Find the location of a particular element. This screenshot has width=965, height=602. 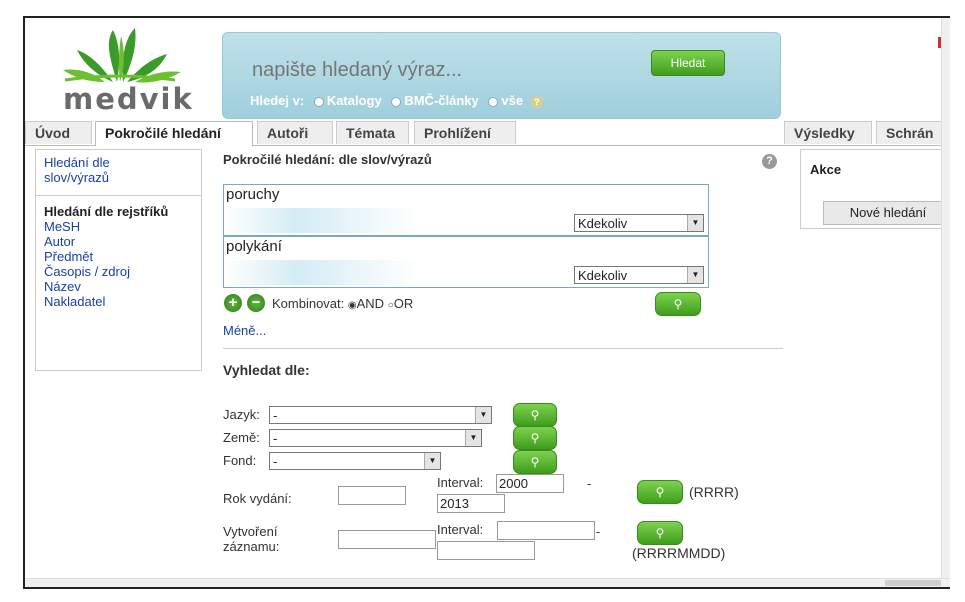

scope-label: Hledej v: is located at coordinates (277, 100).